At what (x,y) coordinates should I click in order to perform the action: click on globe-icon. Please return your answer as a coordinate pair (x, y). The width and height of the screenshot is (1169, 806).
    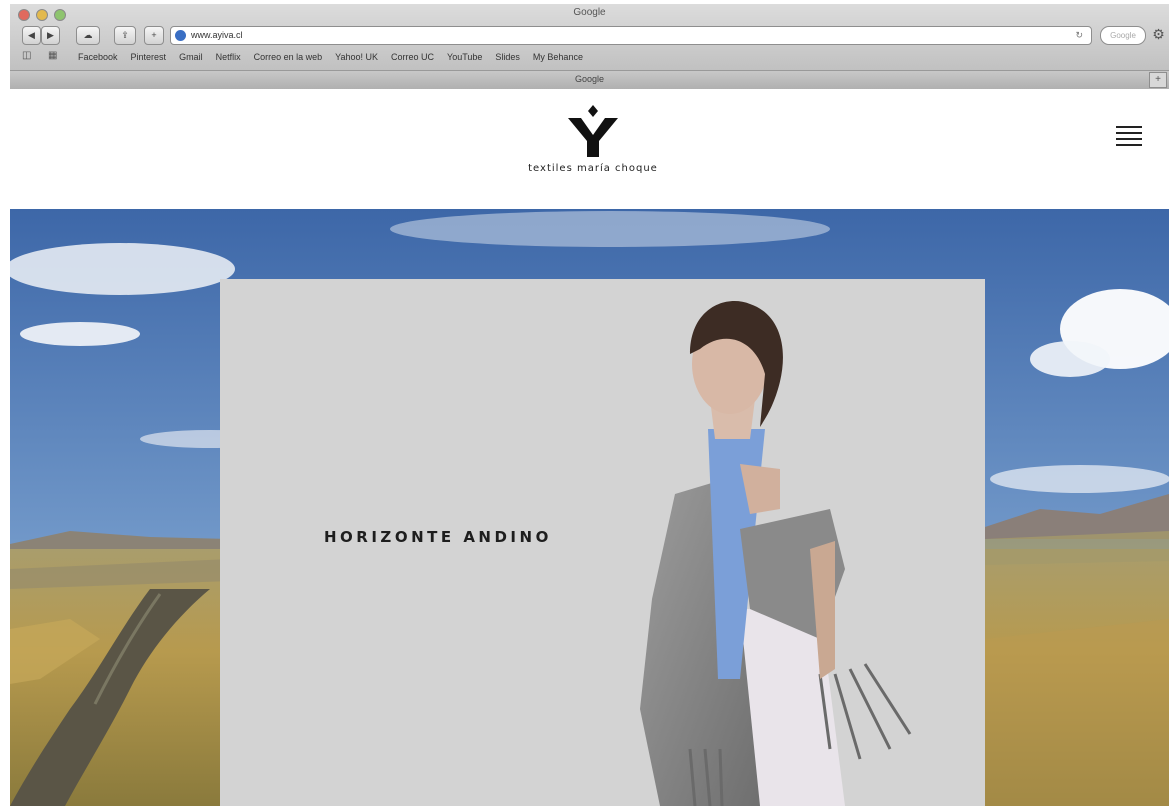
    Looking at the image, I should click on (180, 36).